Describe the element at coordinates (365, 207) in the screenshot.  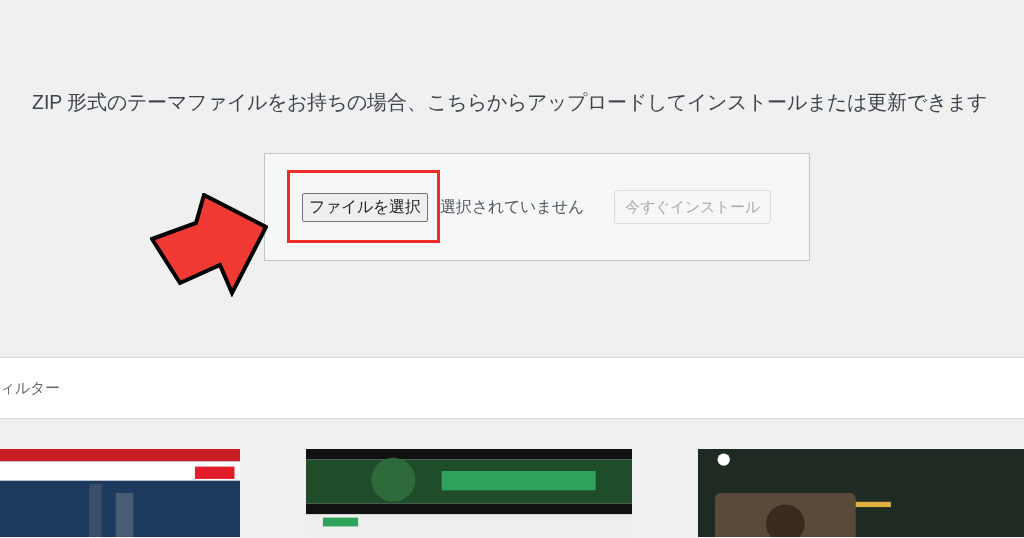
I see `choose-file-button: ファイルを選択` at that location.